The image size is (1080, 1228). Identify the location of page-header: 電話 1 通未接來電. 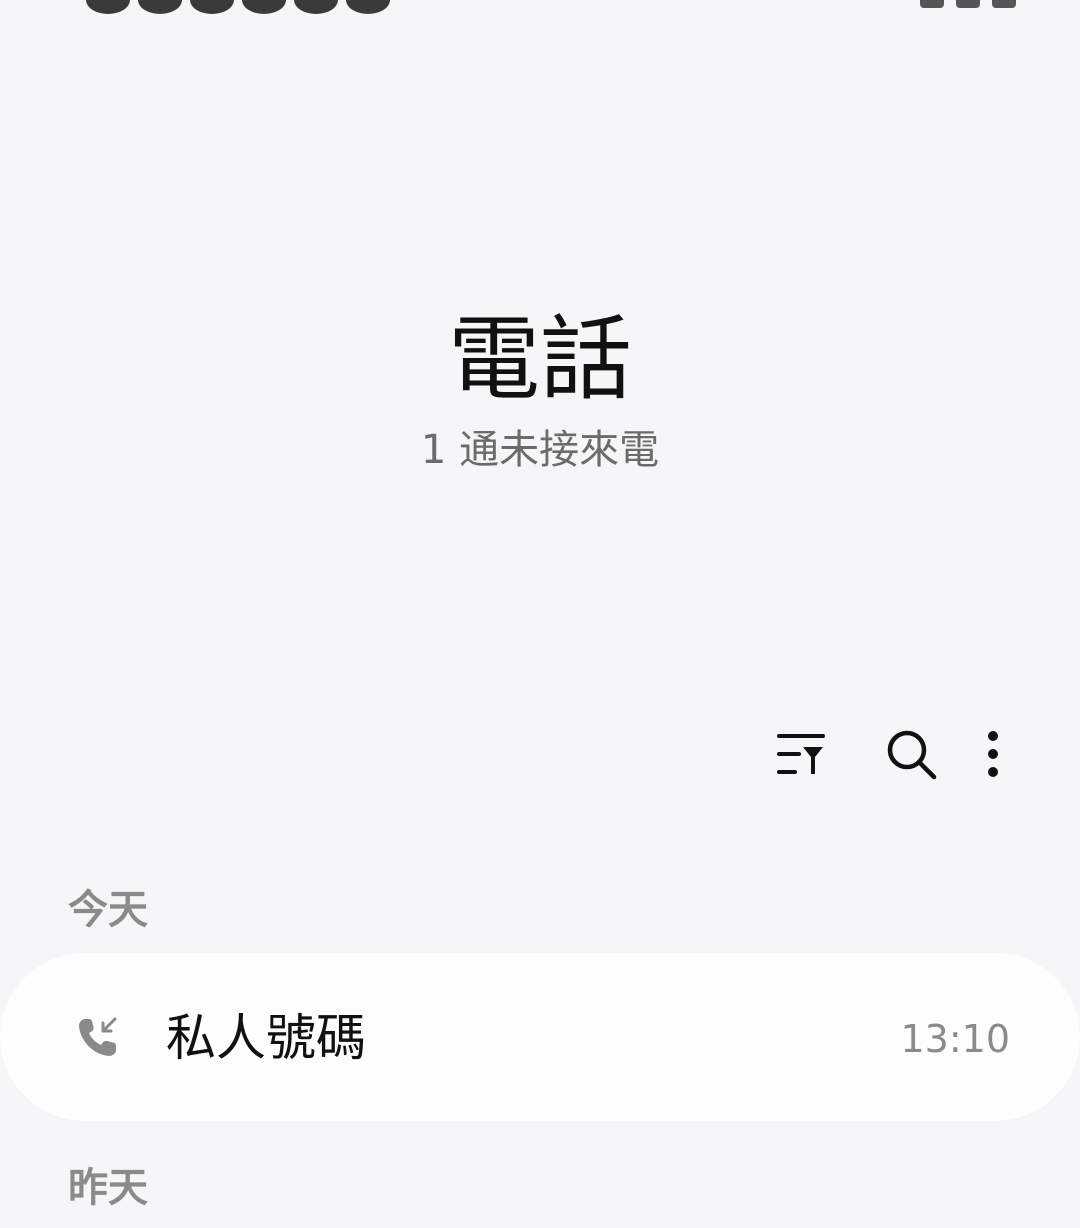
(540, 390).